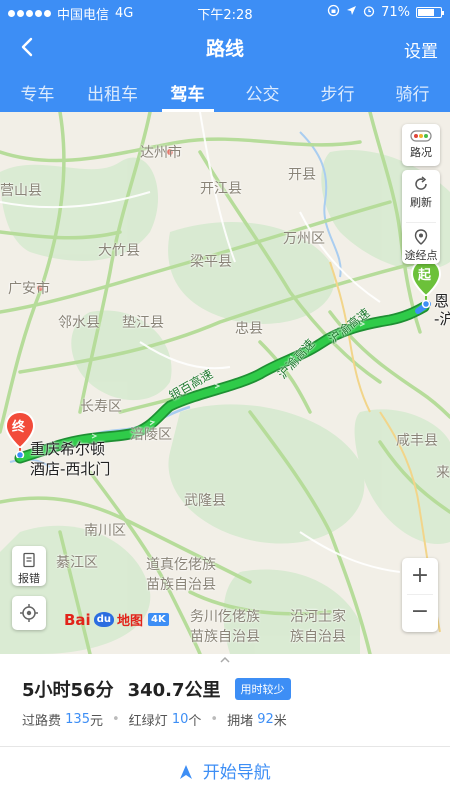  Describe the element at coordinates (143, 323) in the screenshot. I see `map-label-dianjiang: 垫江县` at that location.